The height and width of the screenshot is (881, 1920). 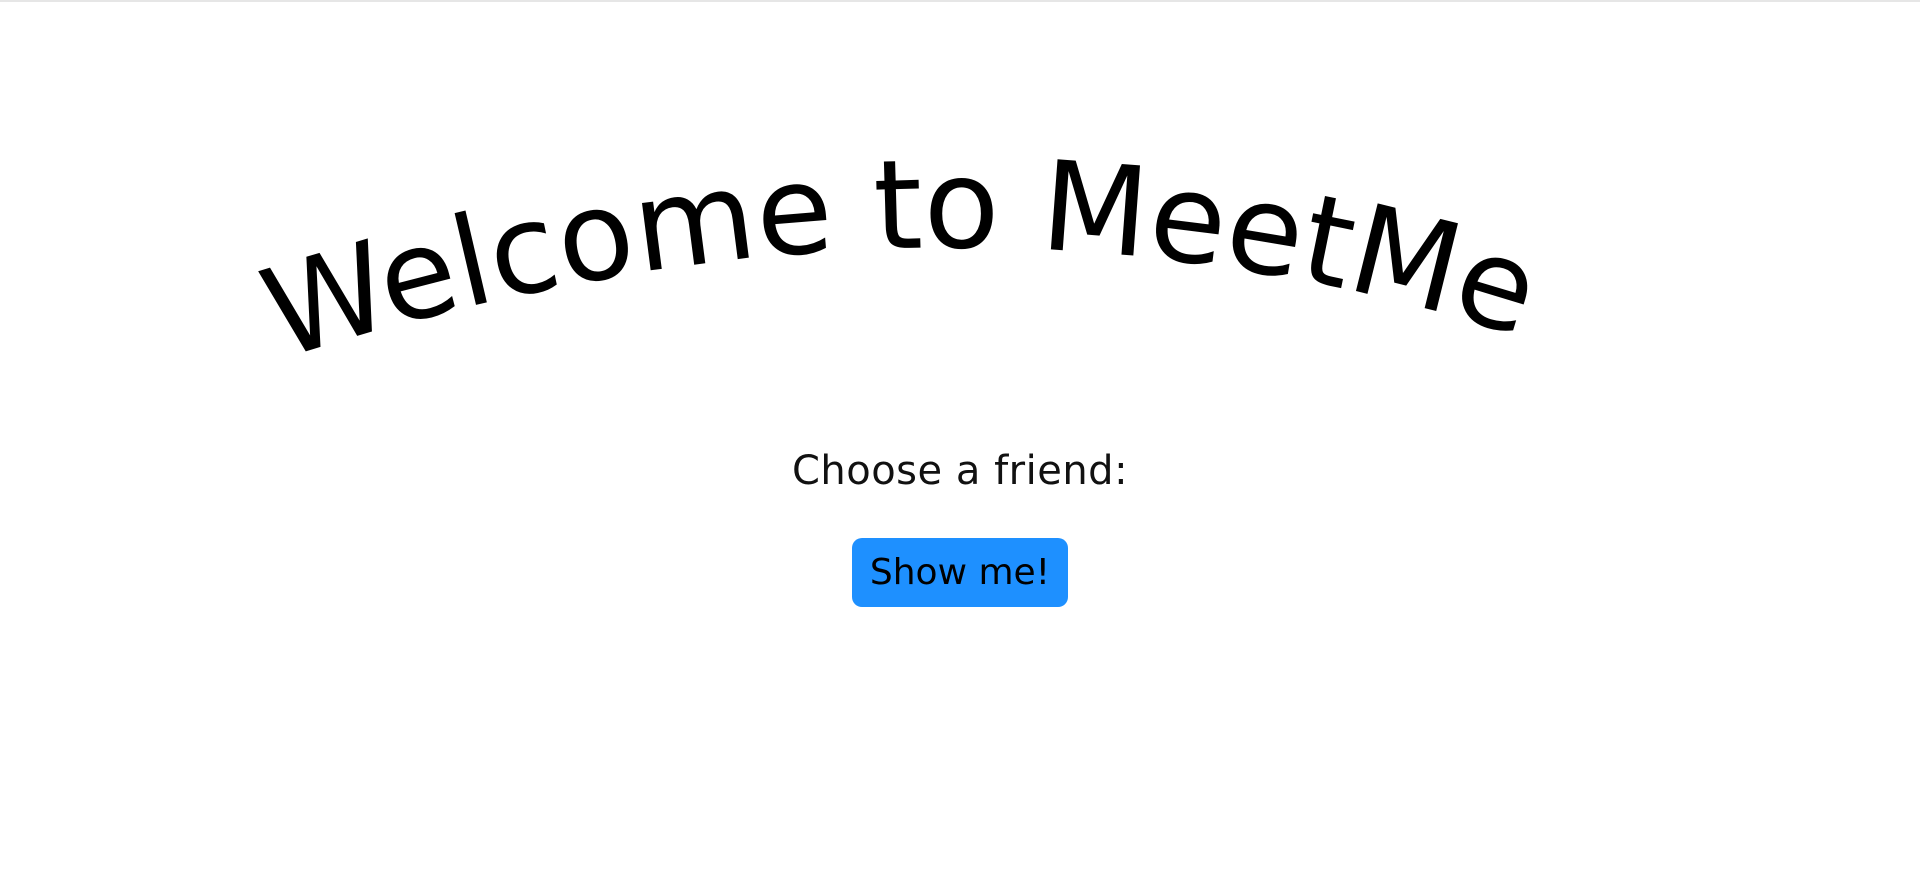 I want to click on top-divider, so click(x=960, y=1).